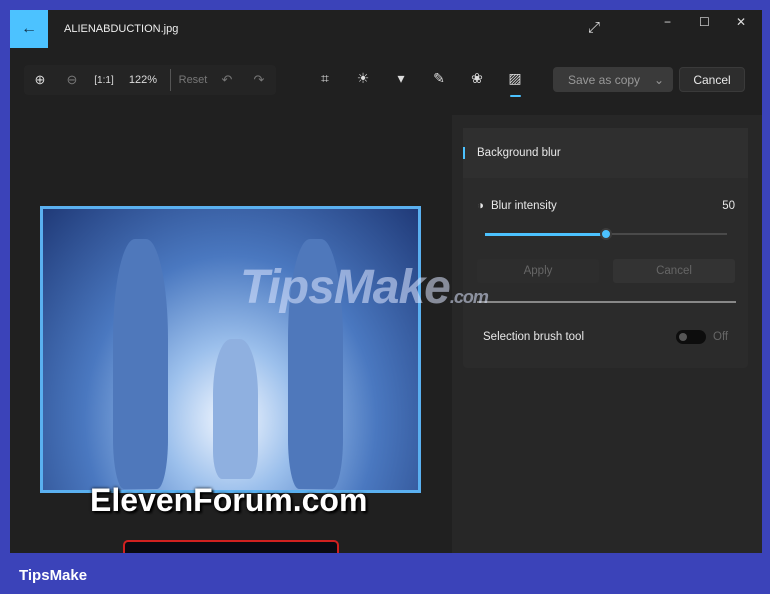  I want to click on adjust-brightness-icon: ☀, so click(363, 82).